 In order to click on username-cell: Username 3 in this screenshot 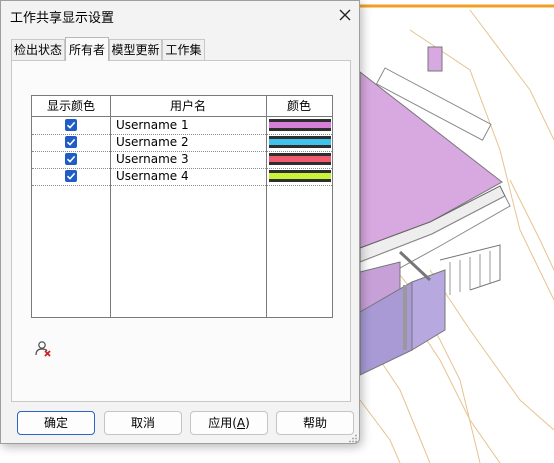, I will do `click(152, 159)`.